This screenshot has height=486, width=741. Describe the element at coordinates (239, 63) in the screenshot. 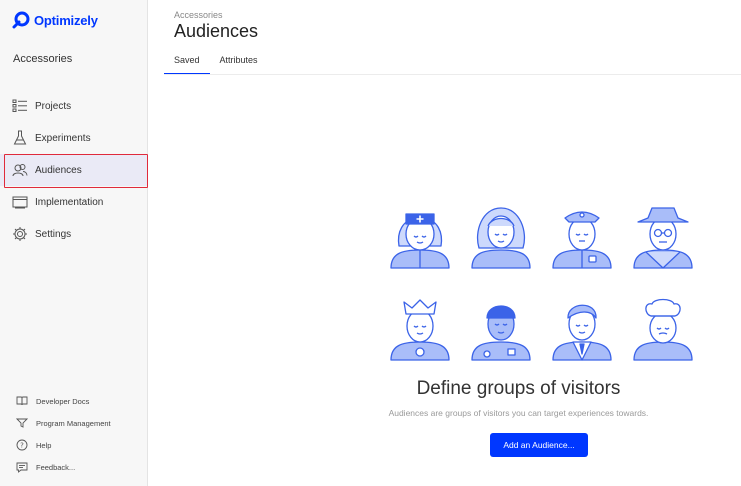

I see `tab-attributes: Attributes` at that location.